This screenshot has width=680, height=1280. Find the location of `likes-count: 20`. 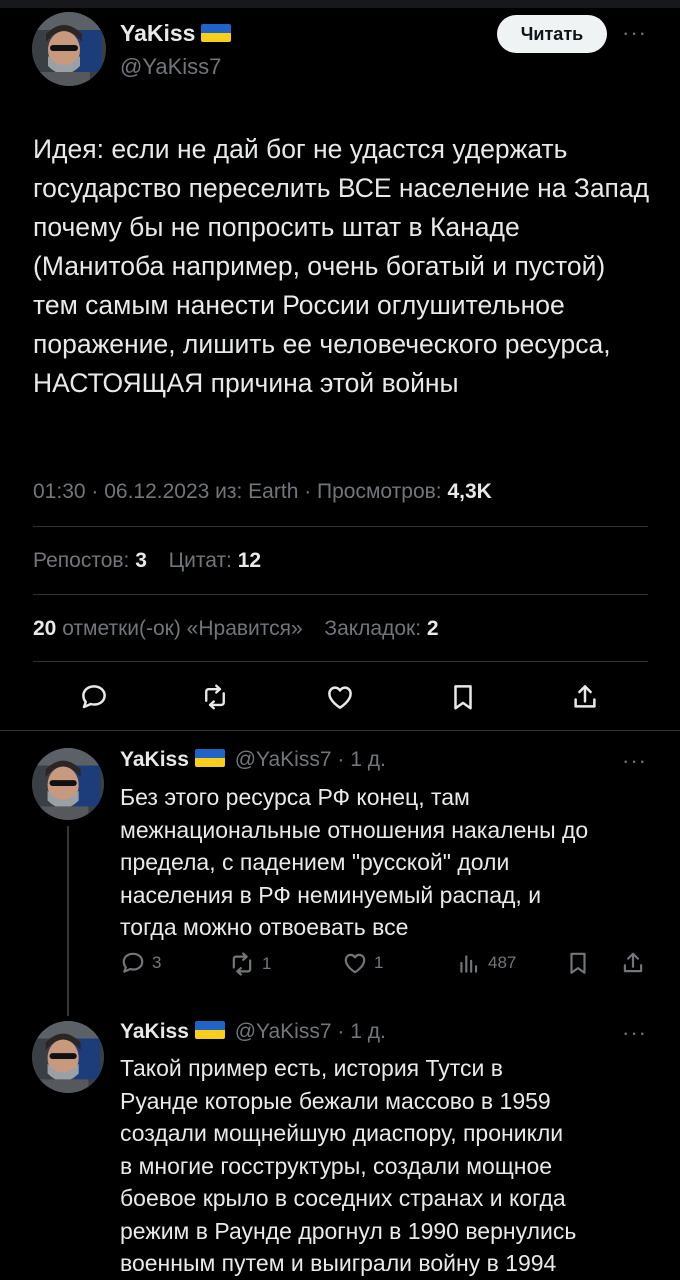

likes-count: 20 is located at coordinates (45, 628).